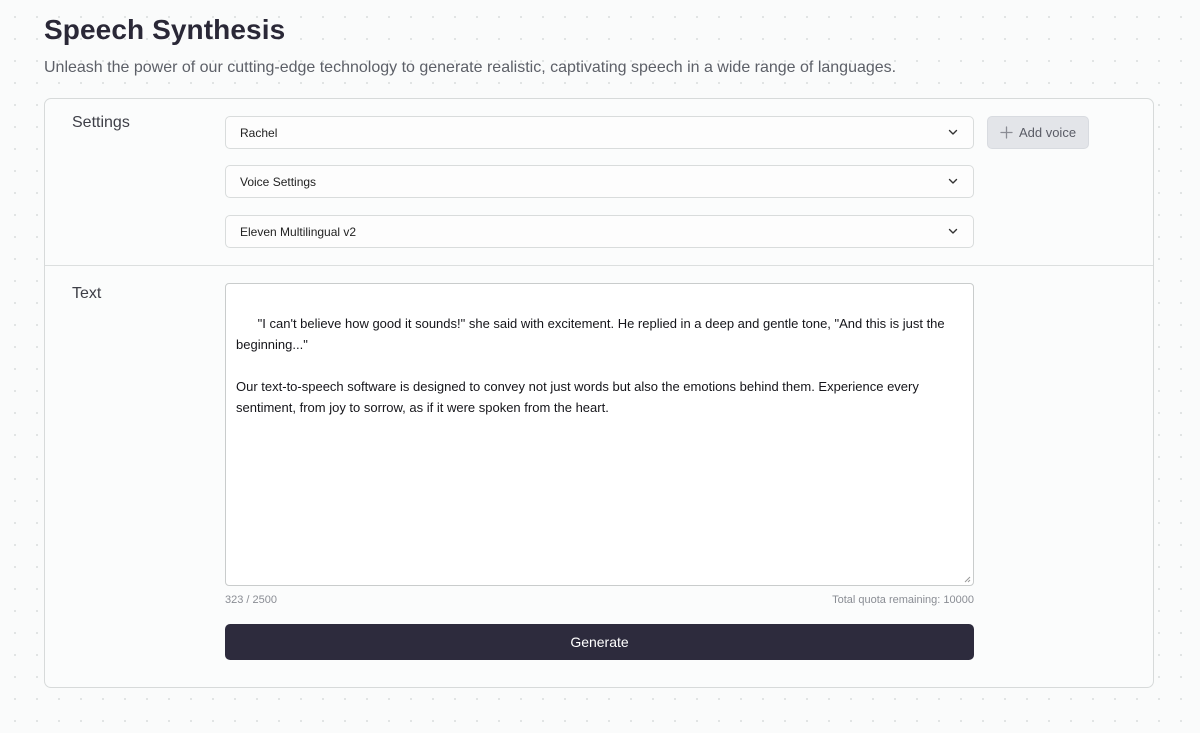 The width and height of the screenshot is (1200, 733). I want to click on plus-icon, so click(1006, 132).